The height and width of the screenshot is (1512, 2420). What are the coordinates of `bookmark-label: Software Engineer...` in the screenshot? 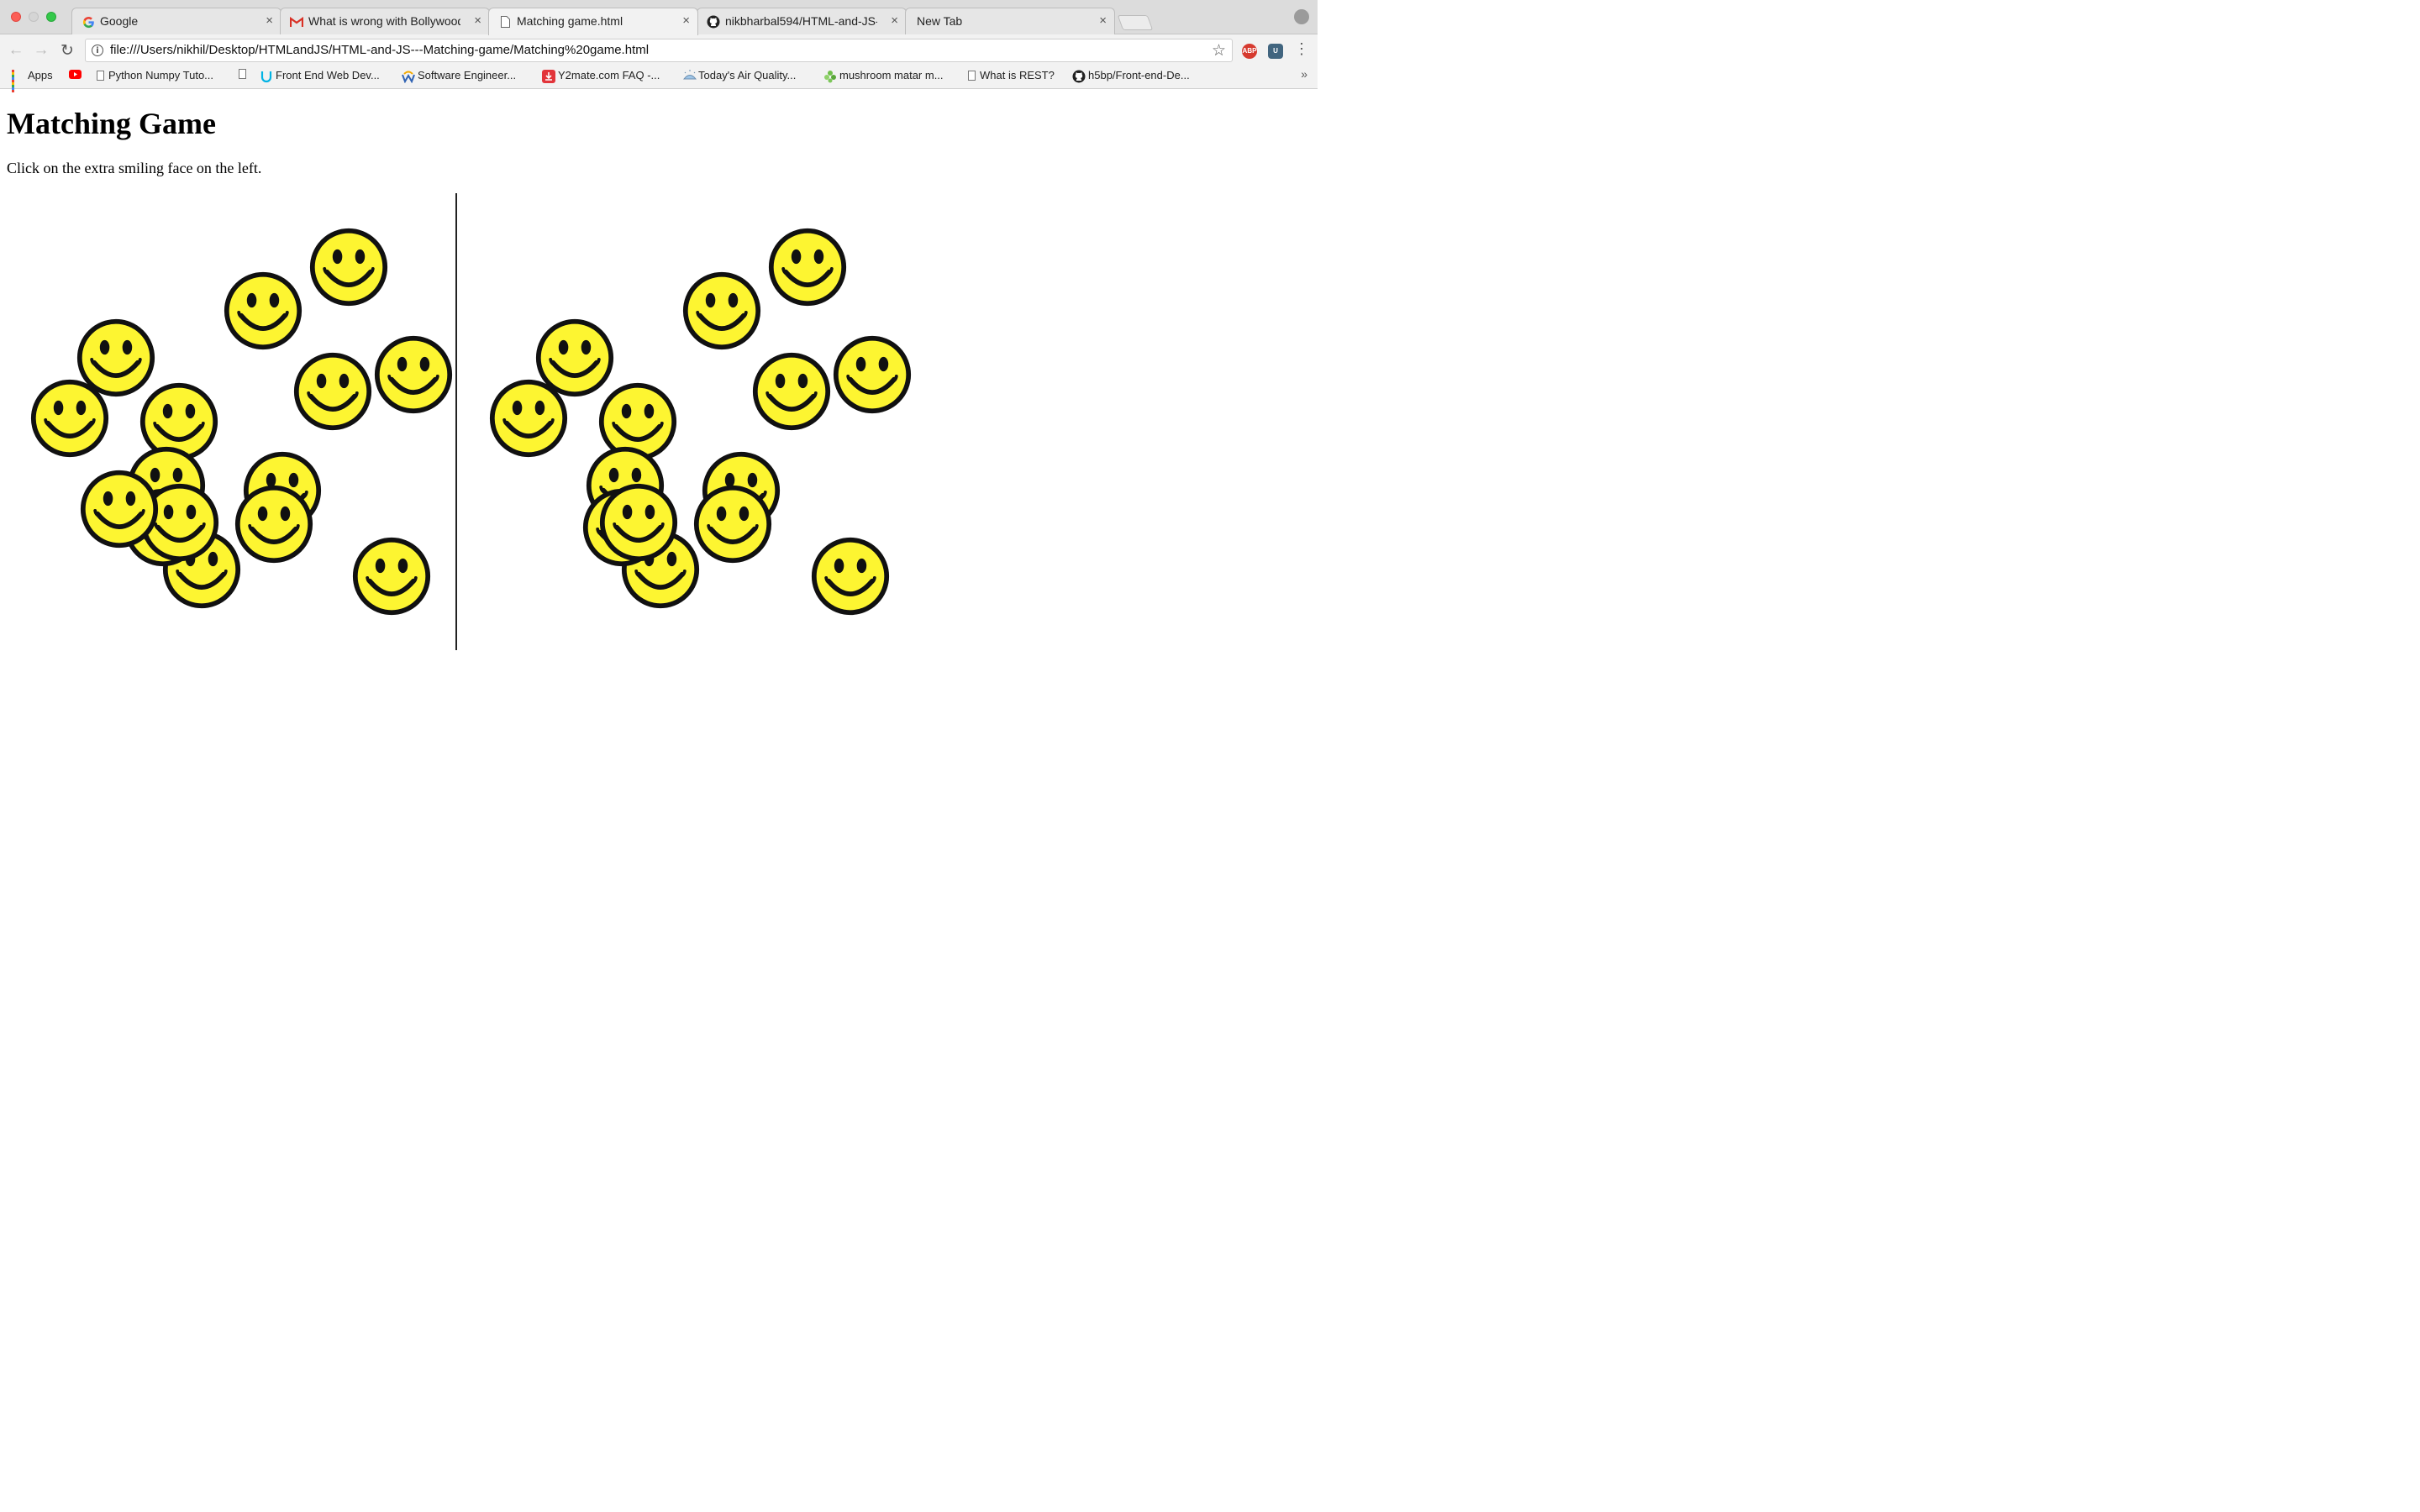 It's located at (467, 75).